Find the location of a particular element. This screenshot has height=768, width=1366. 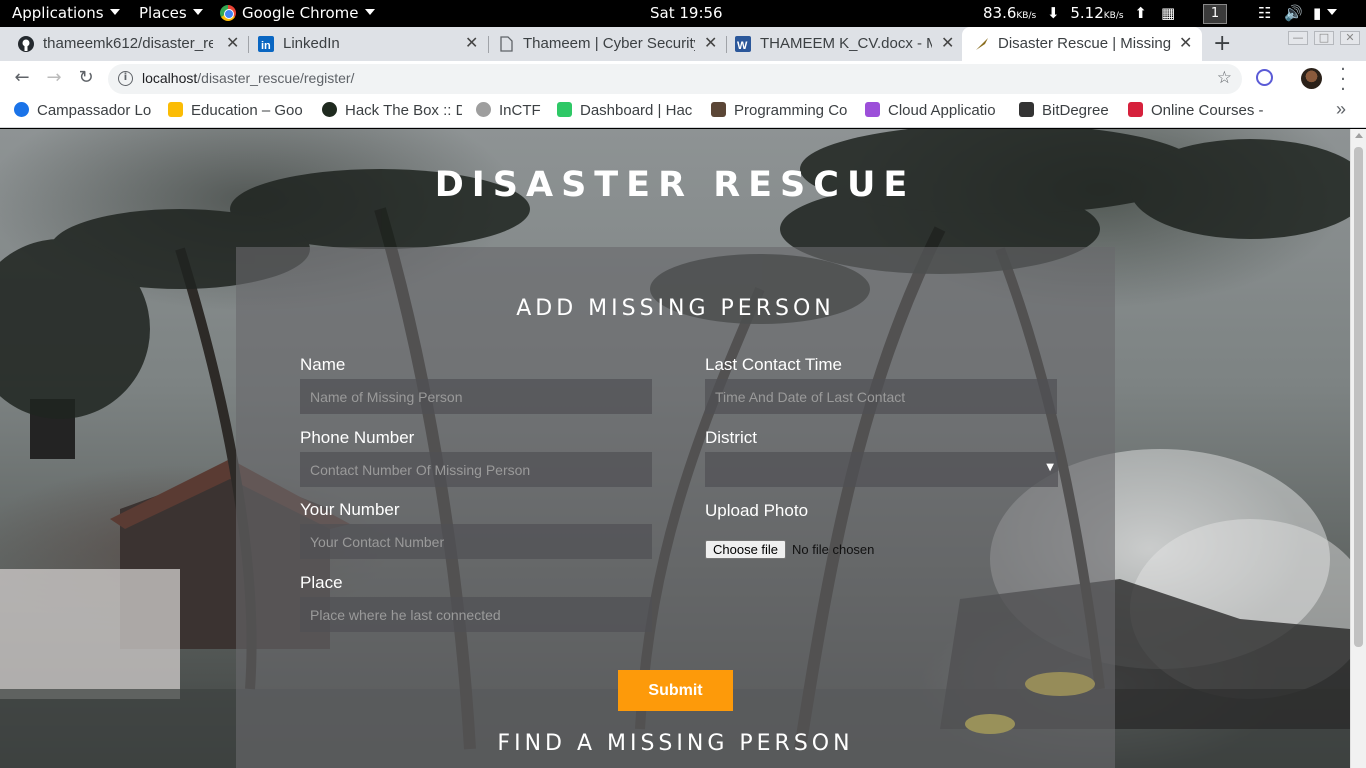

bookmark-item: BitDegree is located at coordinates (1069, 112).